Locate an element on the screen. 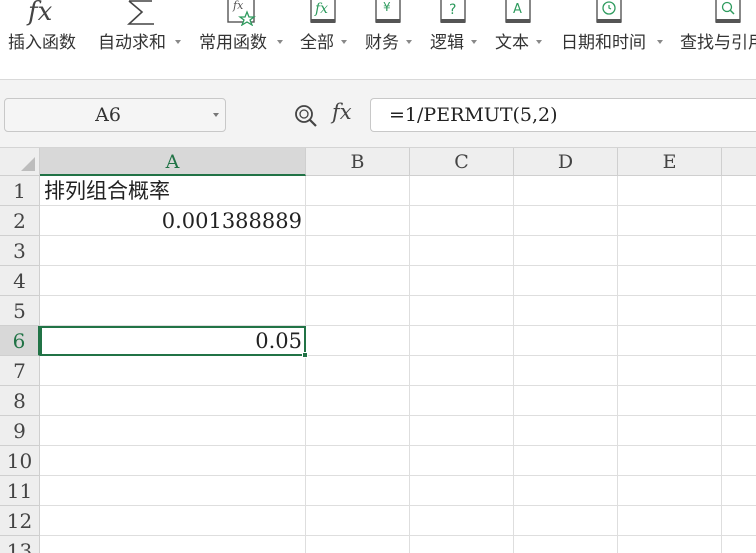 Image resolution: width=756 pixels, height=553 pixels. all-functions-button: fx 全部 is located at coordinates (325, 40).